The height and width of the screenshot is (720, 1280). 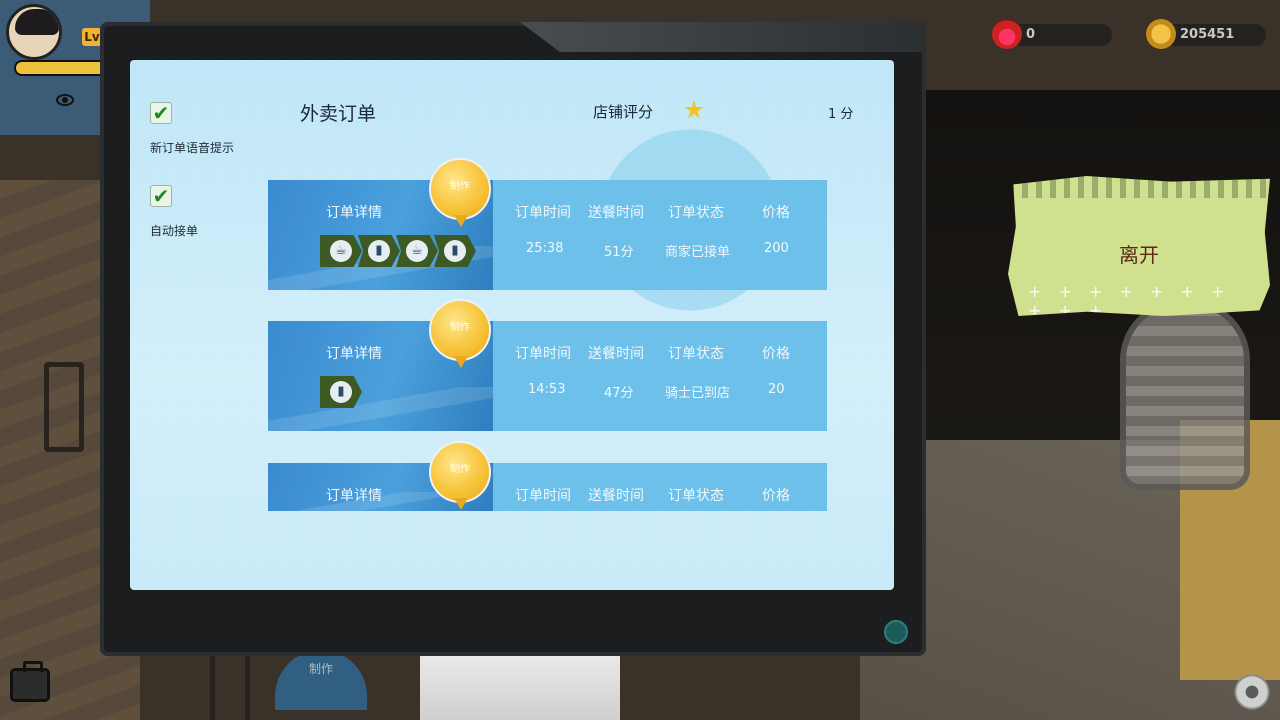 What do you see at coordinates (723, 37) in the screenshot?
I see `monitor-glare` at bounding box center [723, 37].